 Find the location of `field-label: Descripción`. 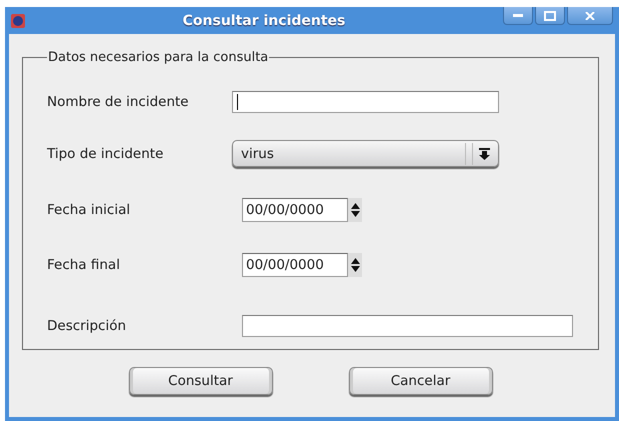

field-label: Descripción is located at coordinates (87, 326).